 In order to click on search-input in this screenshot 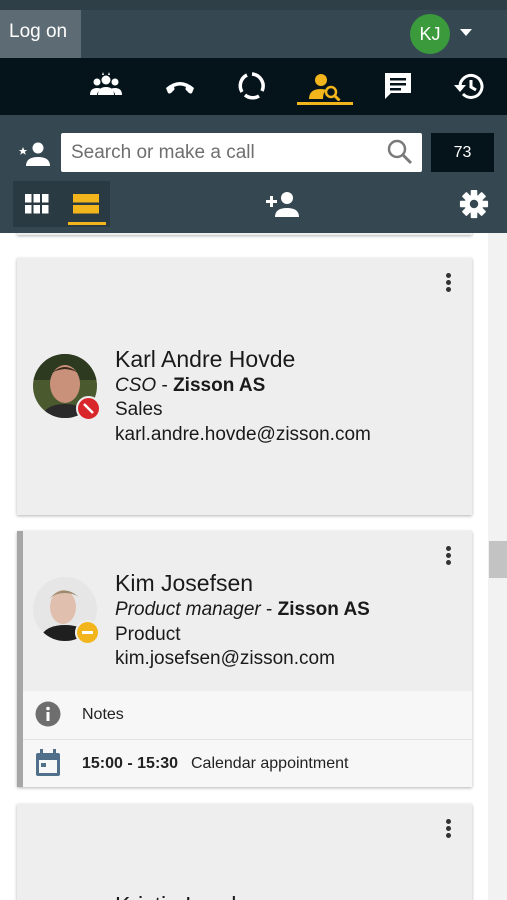, I will do `click(221, 153)`.